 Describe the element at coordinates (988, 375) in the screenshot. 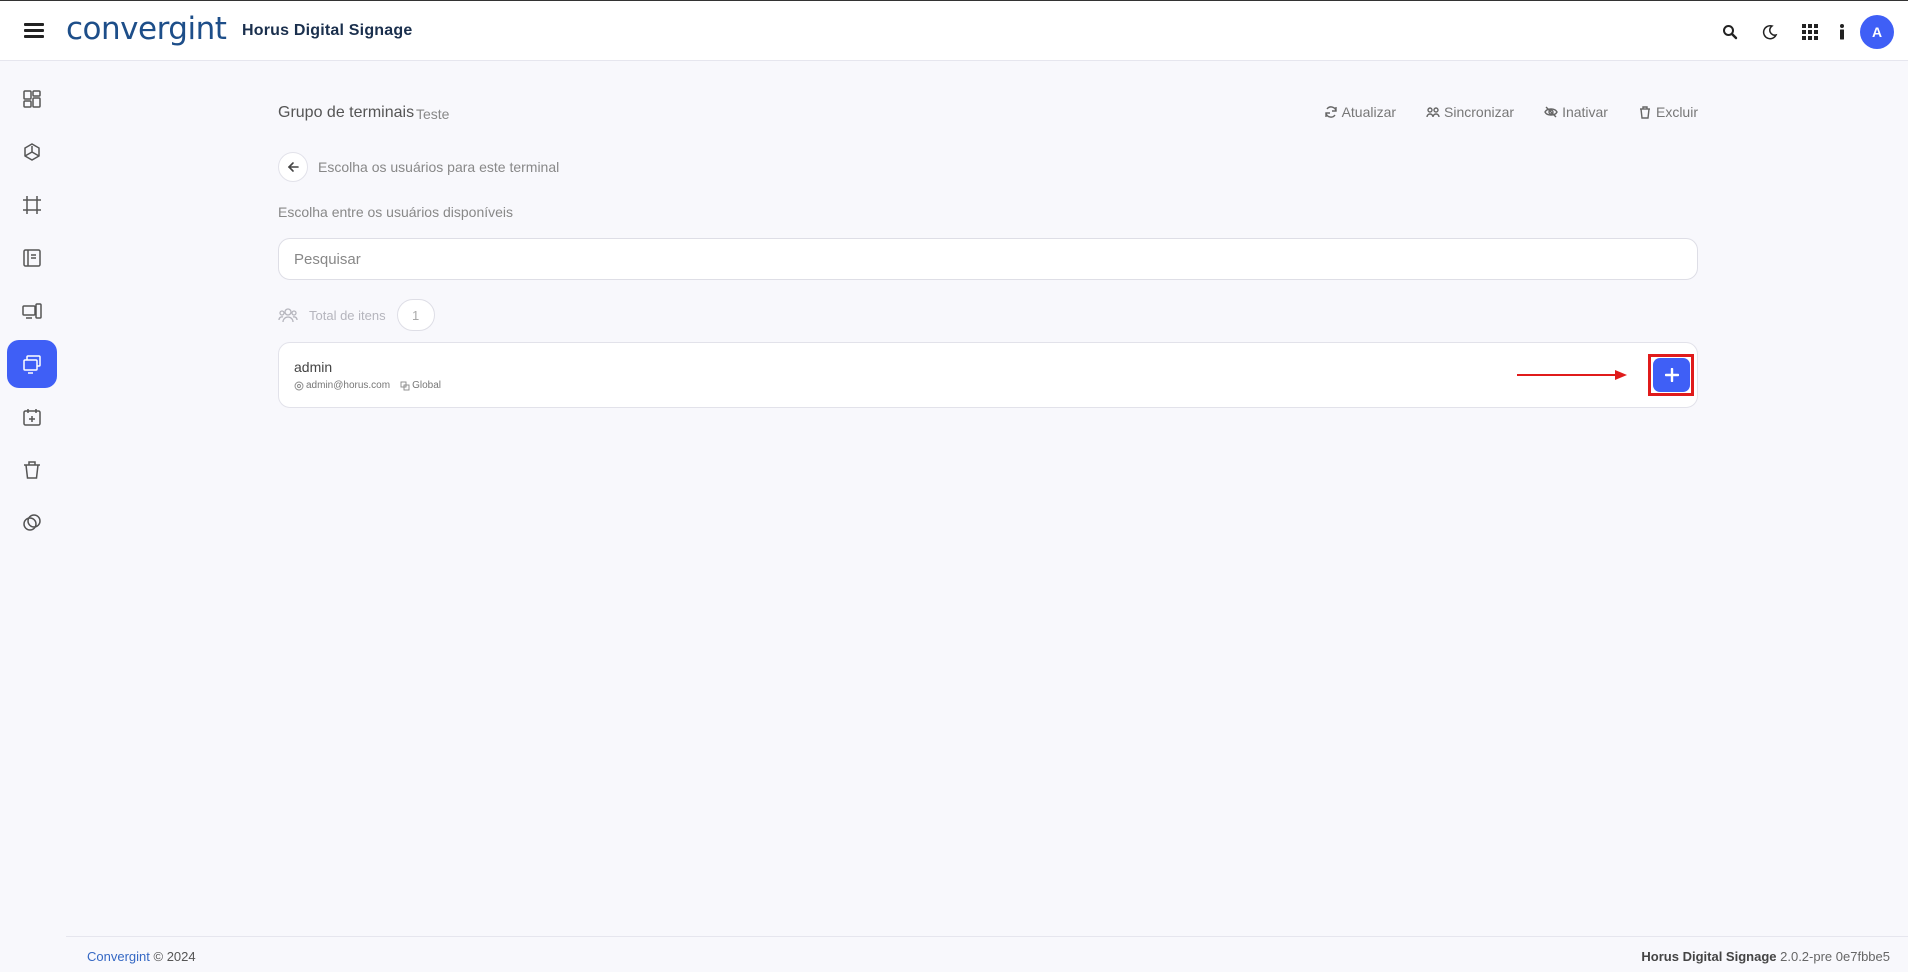

I see `list-item: admin admin@horus.com Global` at that location.